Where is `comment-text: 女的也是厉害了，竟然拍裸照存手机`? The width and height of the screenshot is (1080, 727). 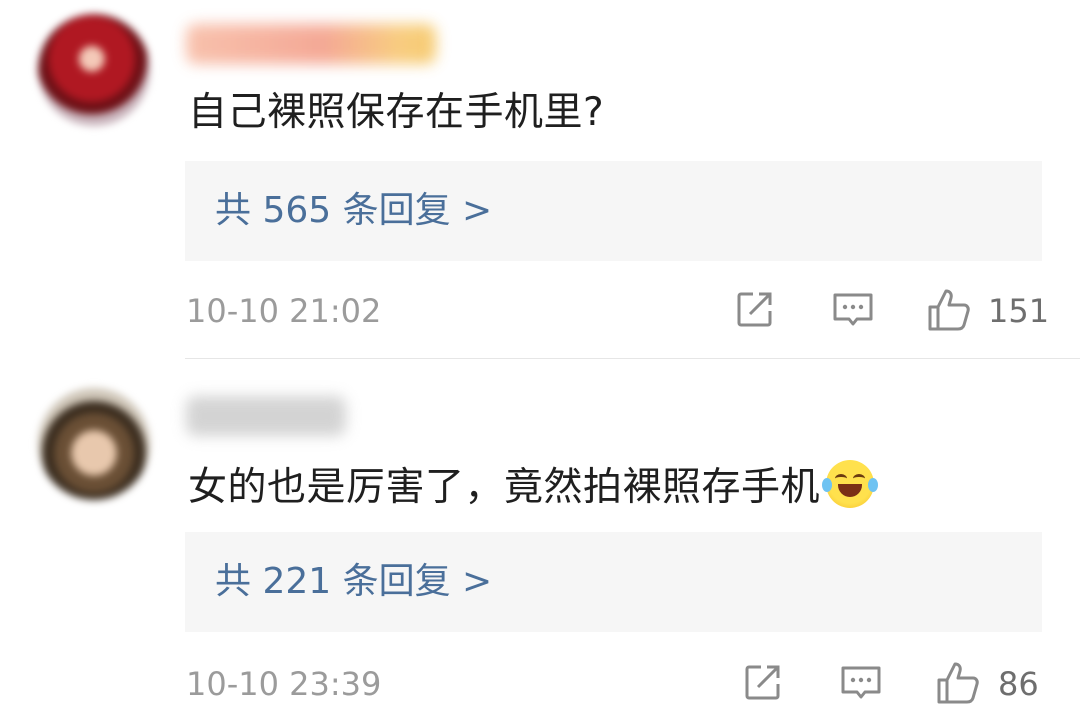
comment-text: 女的也是厉害了，竟然拍裸照存手机 is located at coordinates (533, 486).